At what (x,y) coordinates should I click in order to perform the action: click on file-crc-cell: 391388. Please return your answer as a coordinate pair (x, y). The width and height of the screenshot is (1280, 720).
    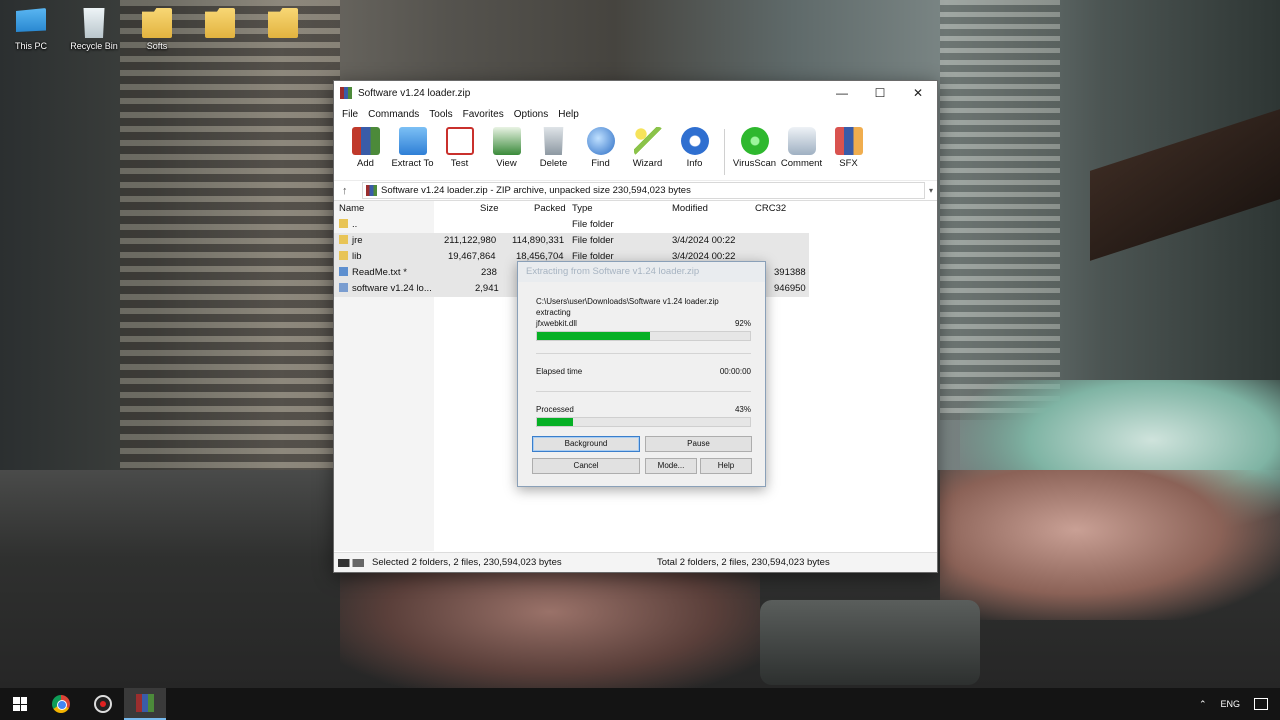
    Looking at the image, I should click on (790, 272).